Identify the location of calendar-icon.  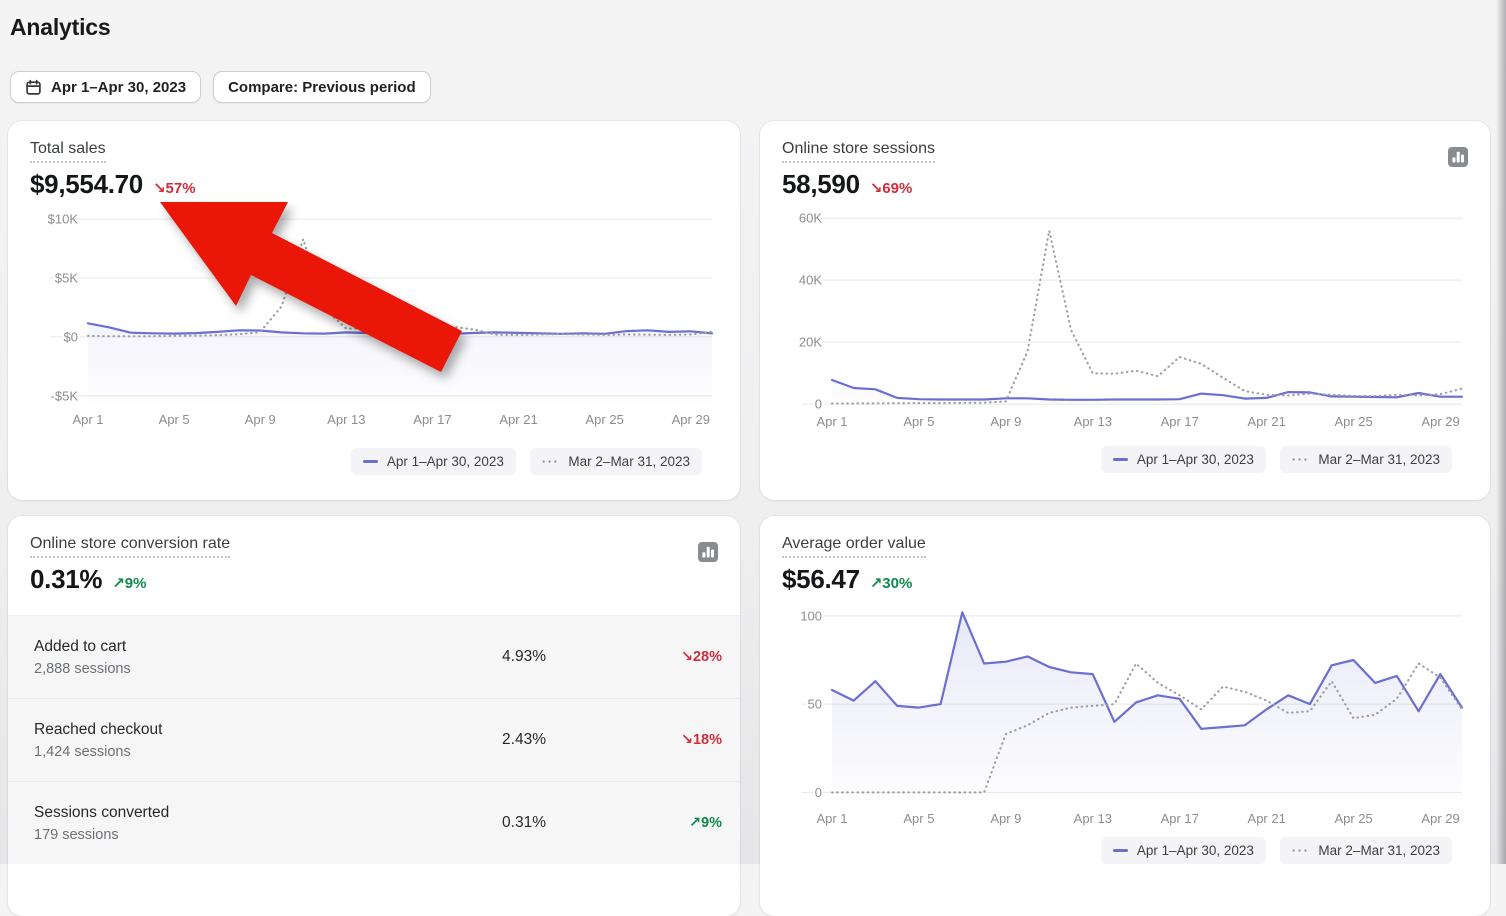
(33, 87).